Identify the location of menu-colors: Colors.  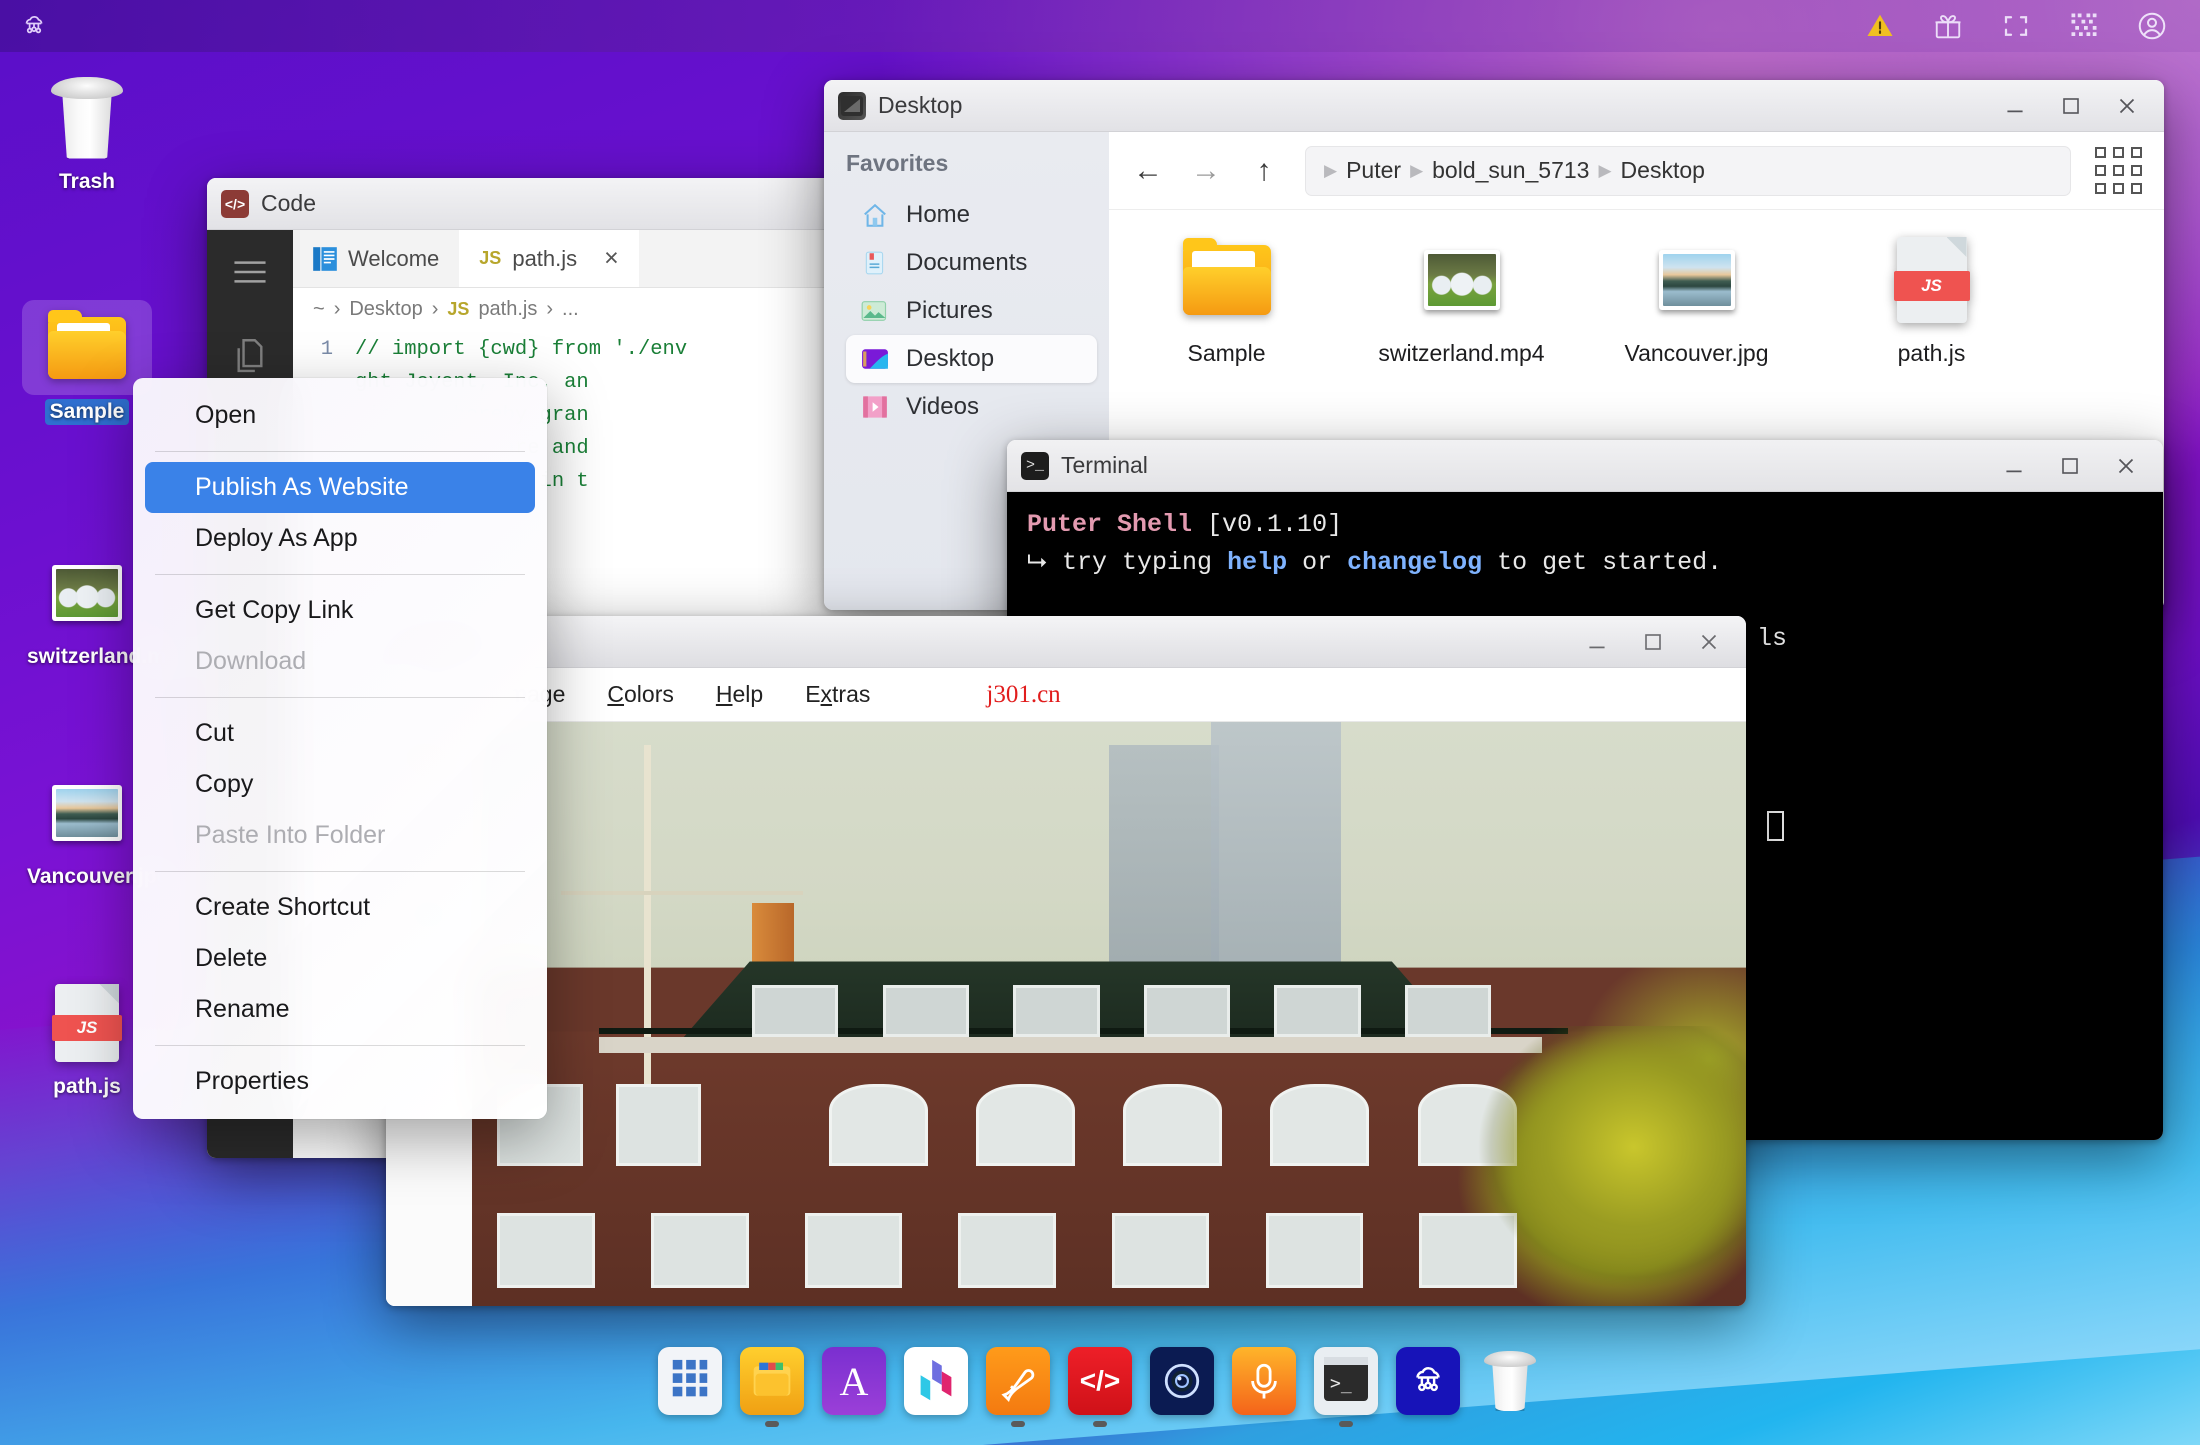
(640, 694).